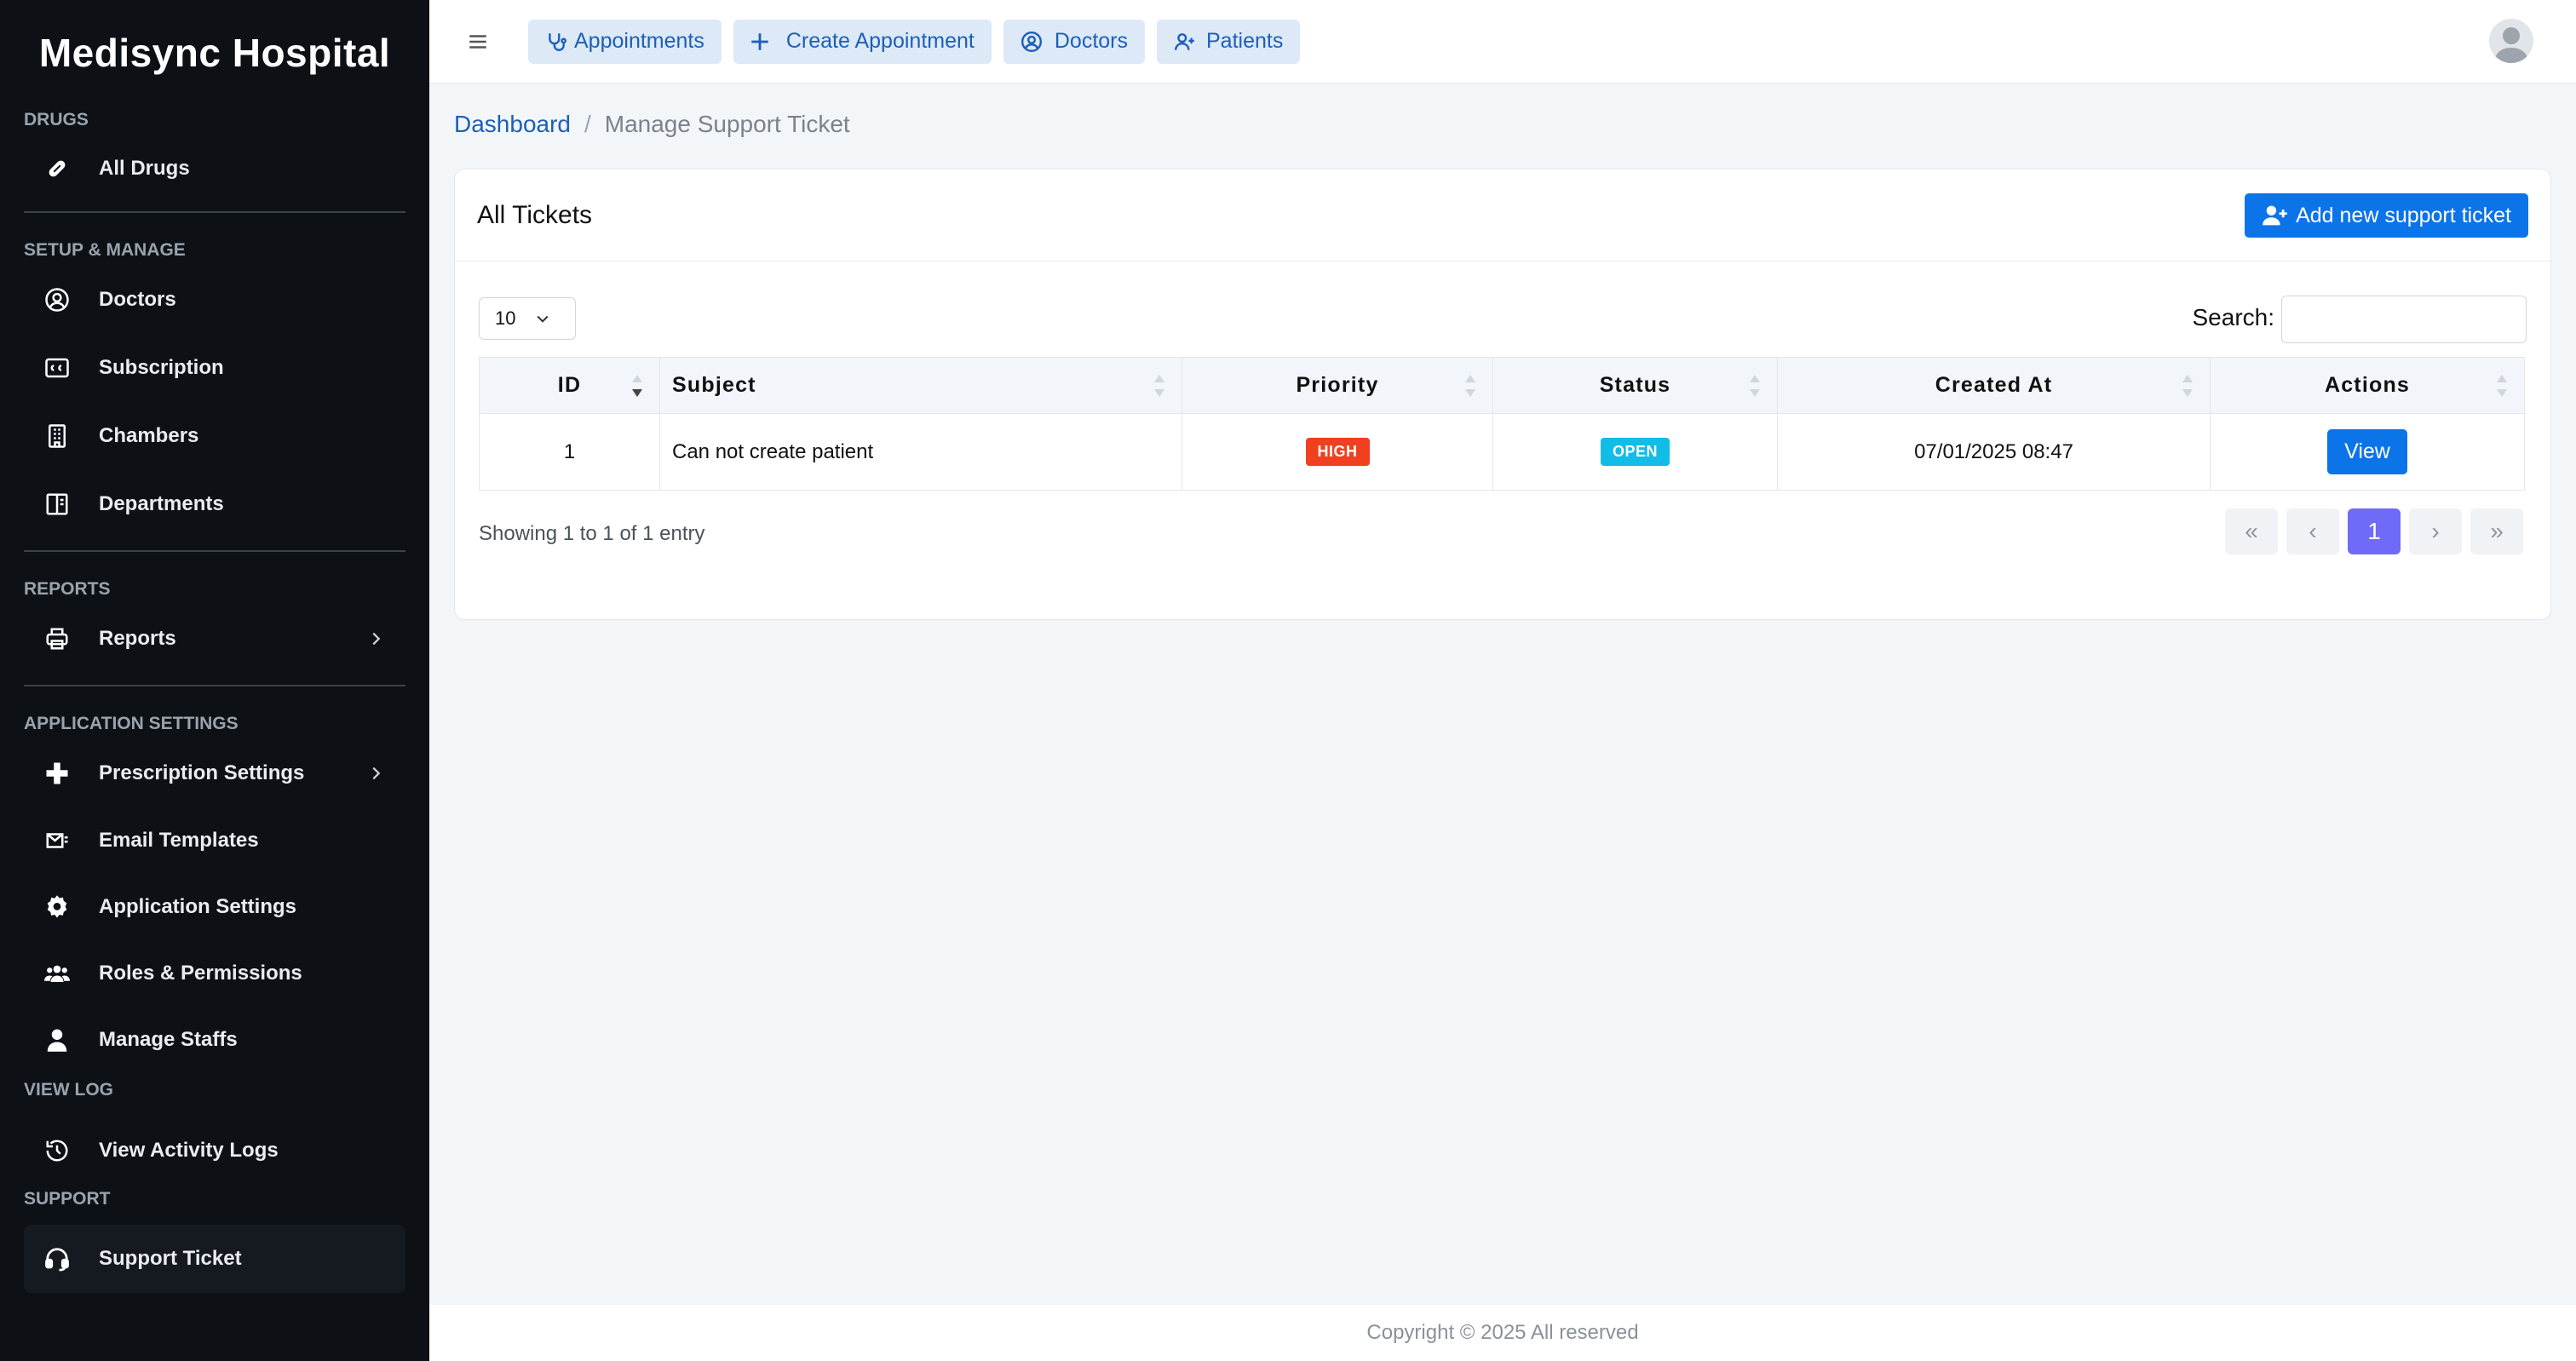 The image size is (2576, 1361). What do you see at coordinates (57, 504) in the screenshot?
I see `columns-icon` at bounding box center [57, 504].